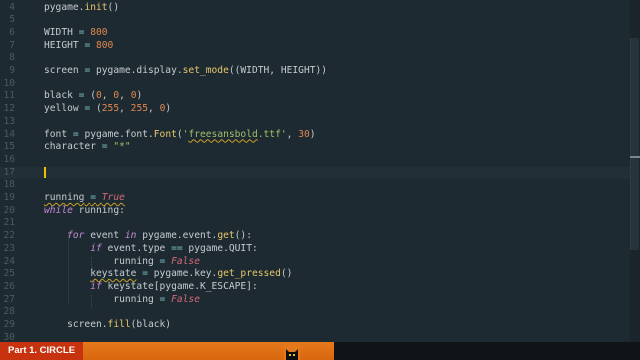  Describe the element at coordinates (185, 261) in the screenshot. I see `code-token: False` at that location.